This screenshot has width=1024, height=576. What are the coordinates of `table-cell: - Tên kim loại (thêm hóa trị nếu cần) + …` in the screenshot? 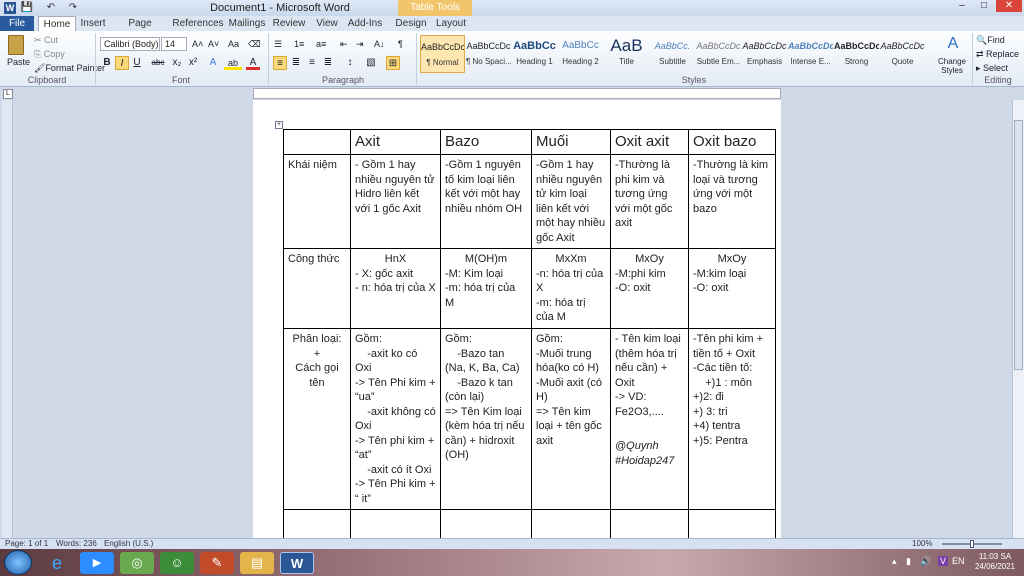 It's located at (649, 419).